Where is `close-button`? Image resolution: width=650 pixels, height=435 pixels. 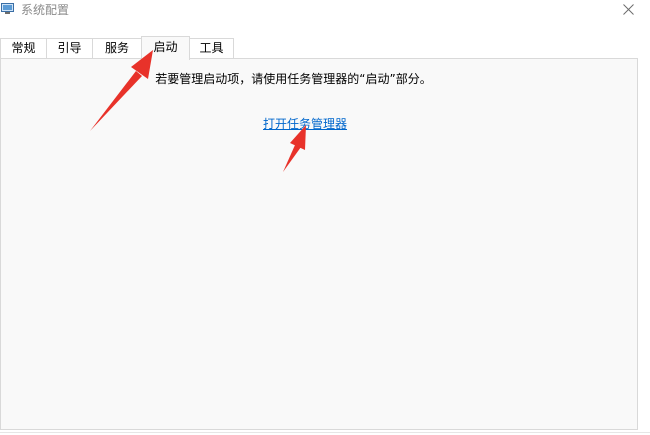
close-button is located at coordinates (627, 13).